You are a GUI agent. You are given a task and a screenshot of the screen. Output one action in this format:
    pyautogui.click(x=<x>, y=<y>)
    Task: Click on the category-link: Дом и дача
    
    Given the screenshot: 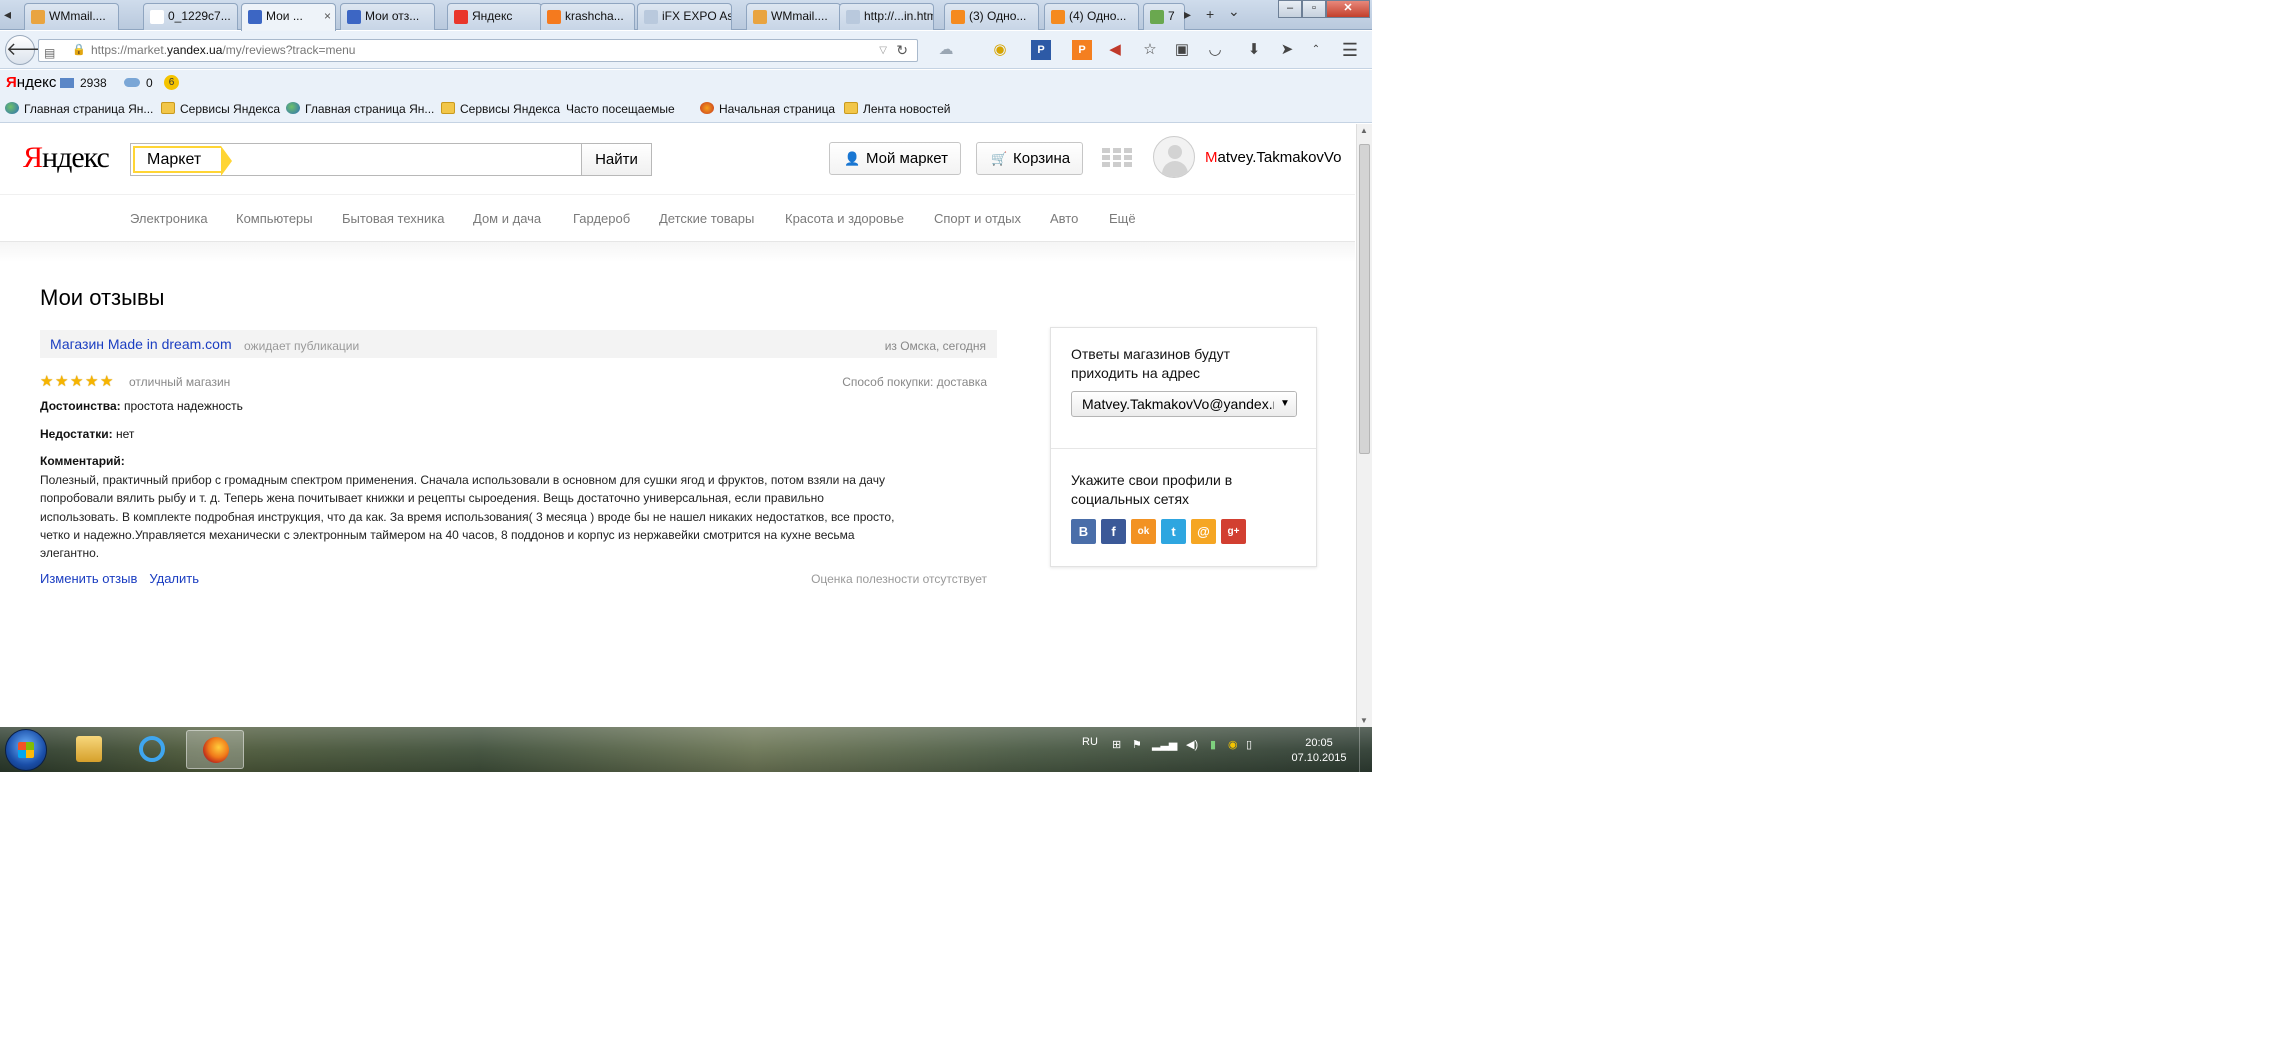 What is the action you would take?
    pyautogui.click(x=507, y=218)
    